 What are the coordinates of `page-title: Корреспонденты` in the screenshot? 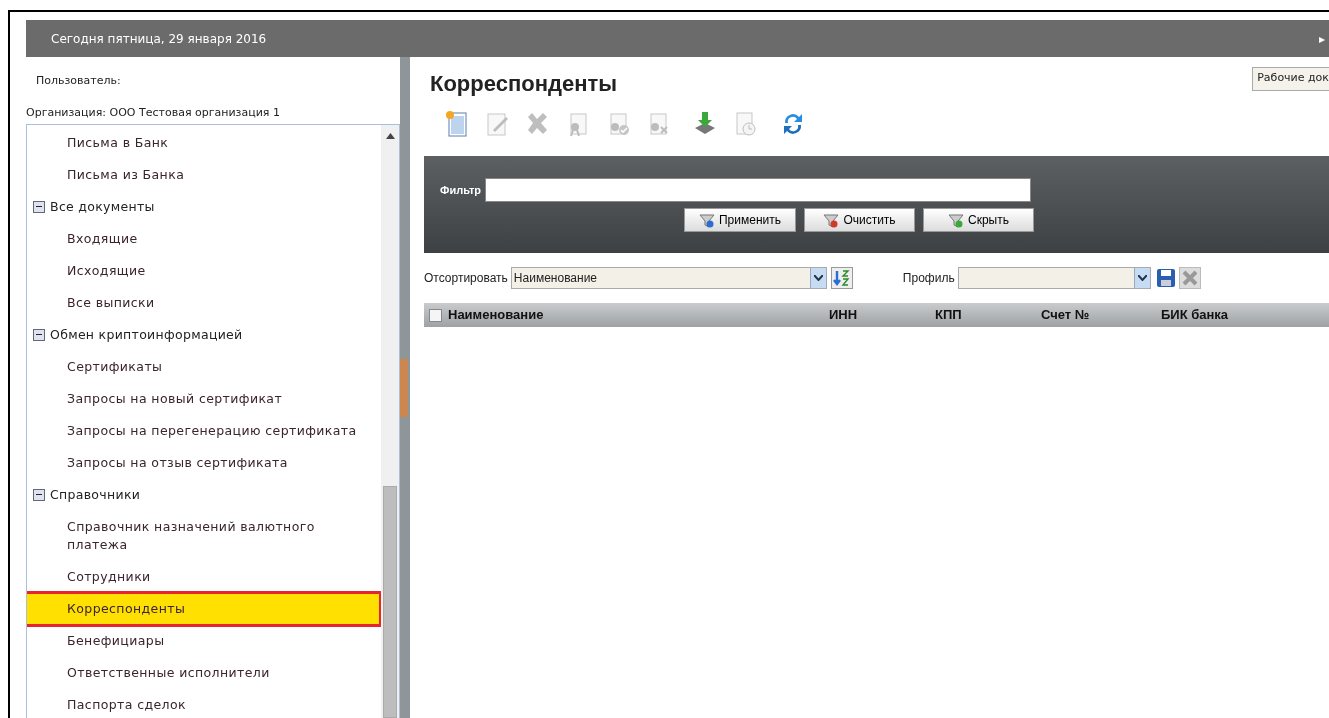 It's located at (523, 84).